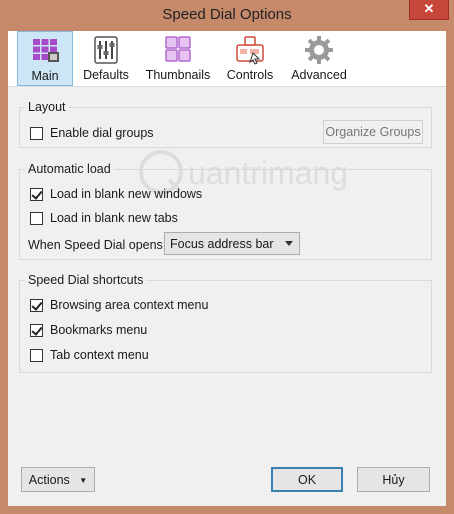 The width and height of the screenshot is (454, 514). I want to click on shortcuts-legend: Speed Dial shortcuts, so click(86, 280).